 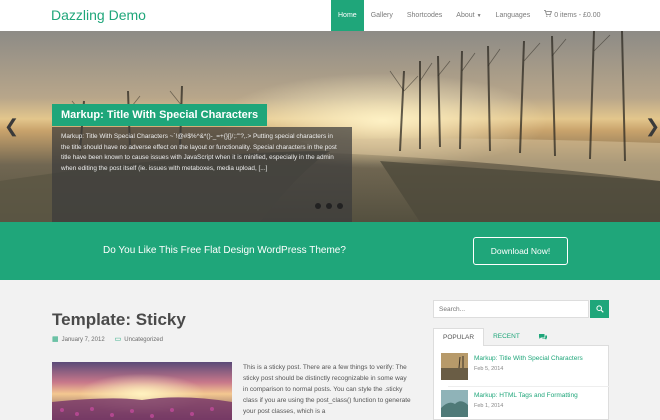 I want to click on tab-recent: RECENT, so click(x=506, y=337).